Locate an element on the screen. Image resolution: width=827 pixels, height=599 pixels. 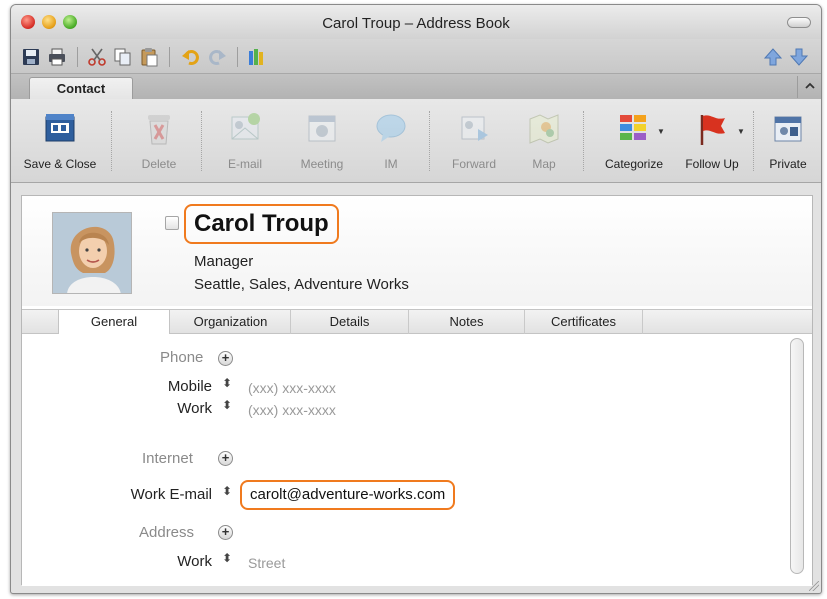
map-icon is located at coordinates (544, 129).